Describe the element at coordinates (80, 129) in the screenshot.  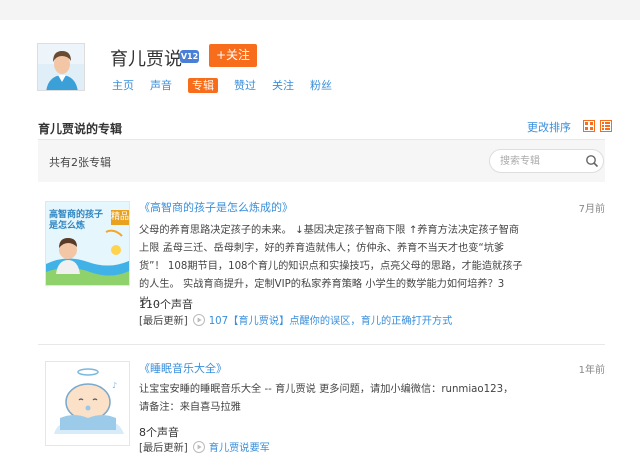
I see `section-title: 育儿贾说的专辑` at that location.